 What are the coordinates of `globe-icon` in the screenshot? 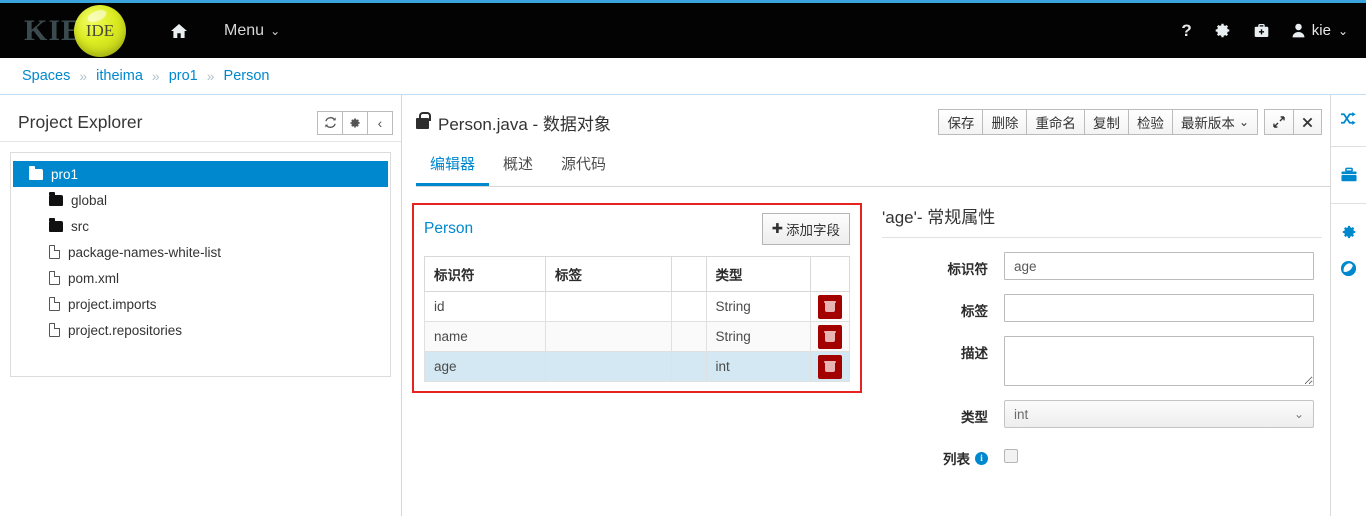 It's located at (1348, 268).